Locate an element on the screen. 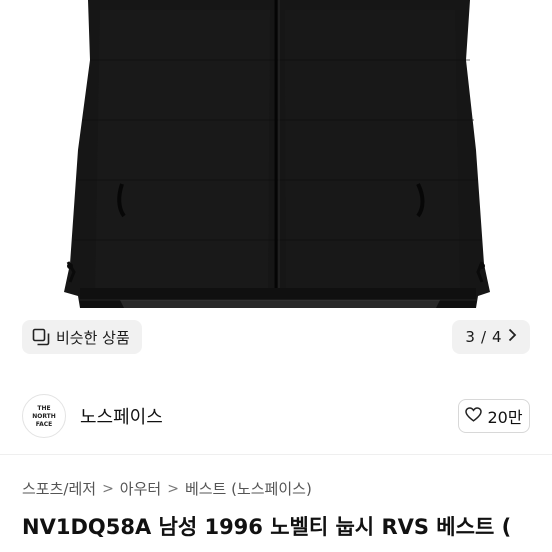  chevron-right-icon is located at coordinates (512, 337).